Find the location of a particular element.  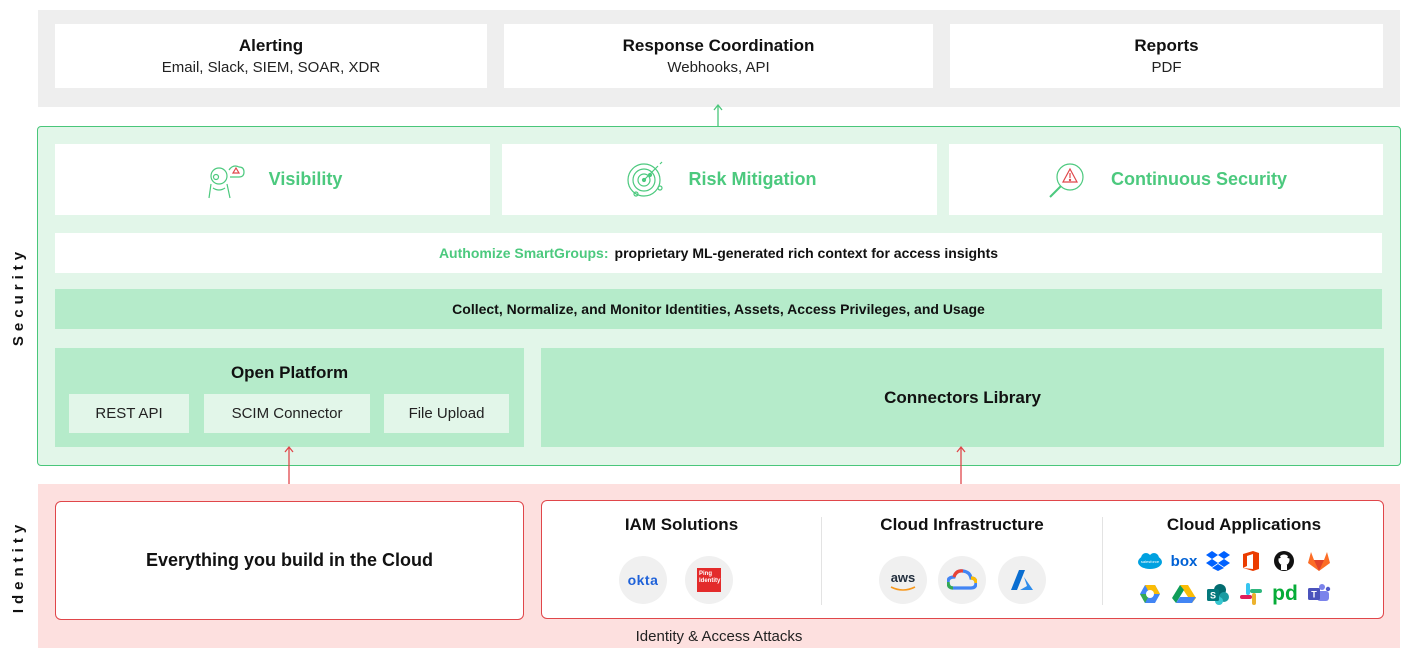

aws-logo-text: aws is located at coordinates (903, 577).